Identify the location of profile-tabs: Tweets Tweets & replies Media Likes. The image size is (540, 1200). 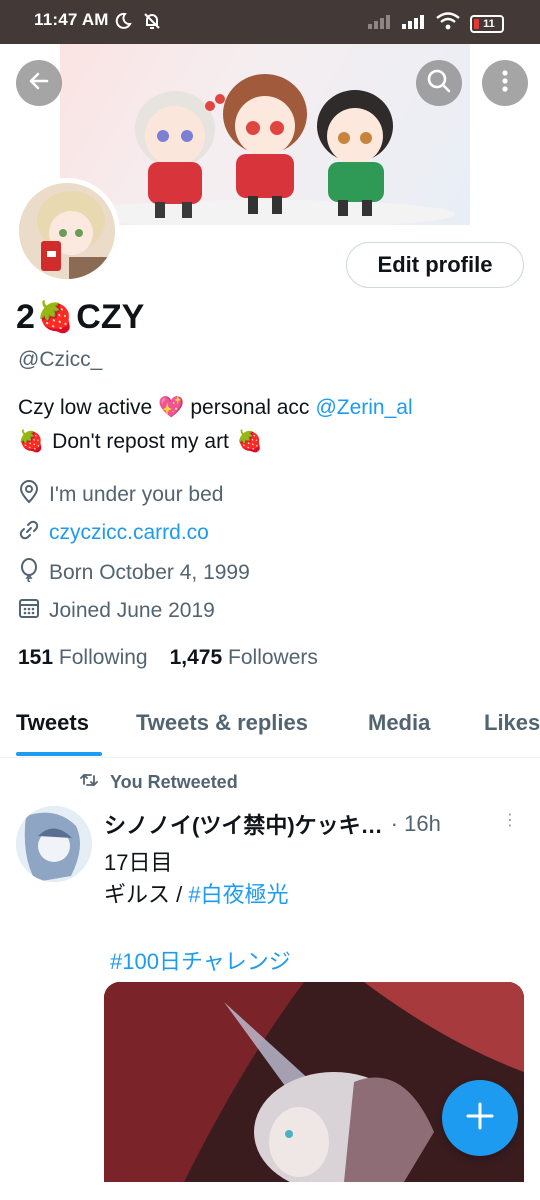
(270, 729).